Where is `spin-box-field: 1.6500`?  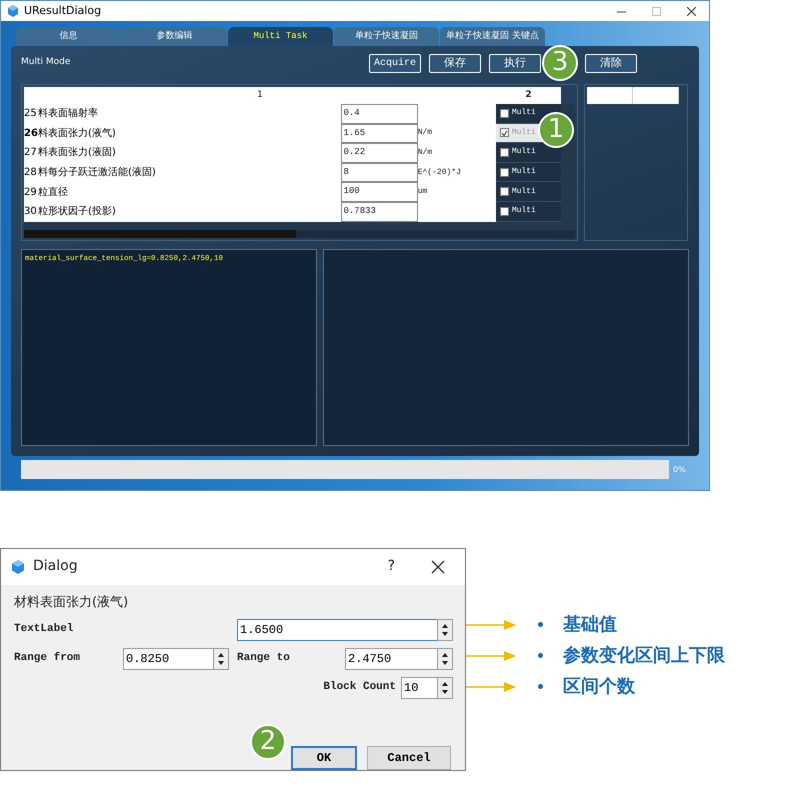
spin-box-field: 1.6500 is located at coordinates (337, 629).